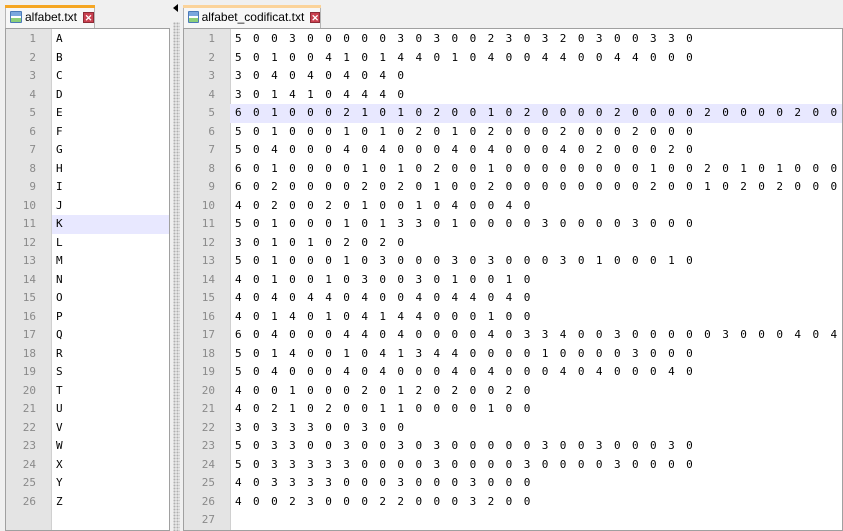 This screenshot has height=531, width=843. Describe the element at coordinates (87, 39) in the screenshot. I see `editor-line: 1A` at that location.